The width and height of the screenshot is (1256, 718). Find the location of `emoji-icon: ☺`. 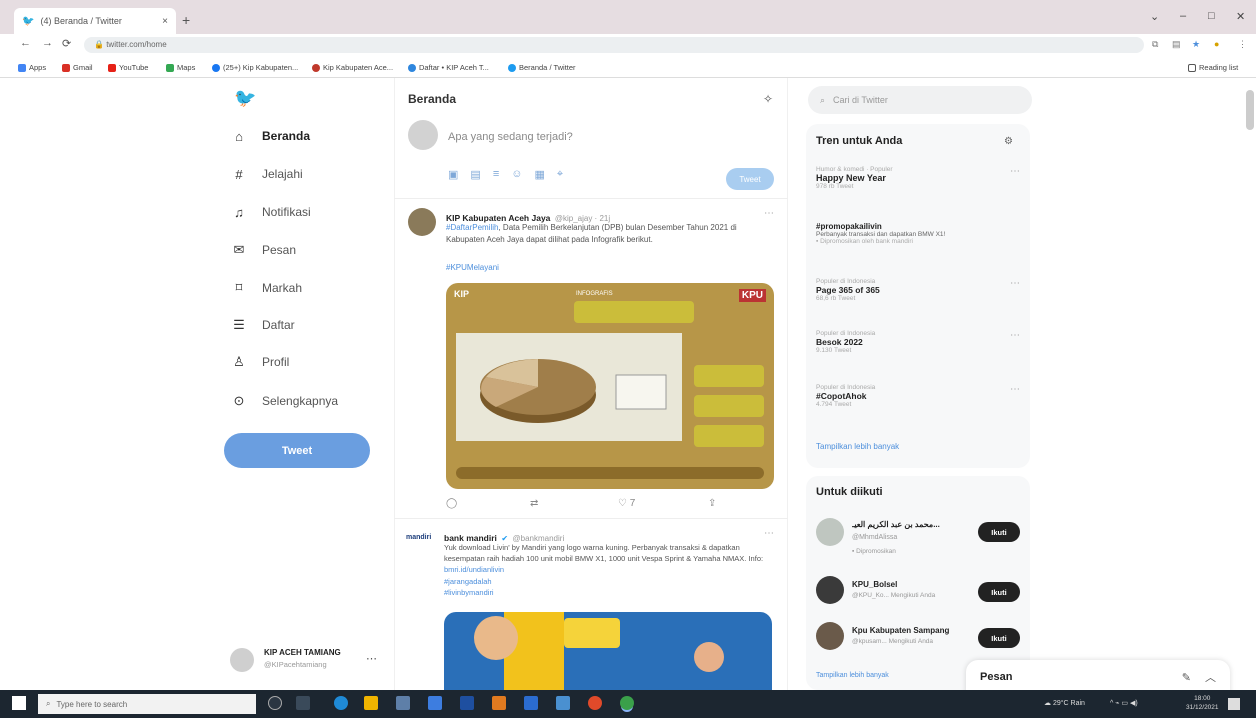

emoji-icon: ☺ is located at coordinates (516, 174).